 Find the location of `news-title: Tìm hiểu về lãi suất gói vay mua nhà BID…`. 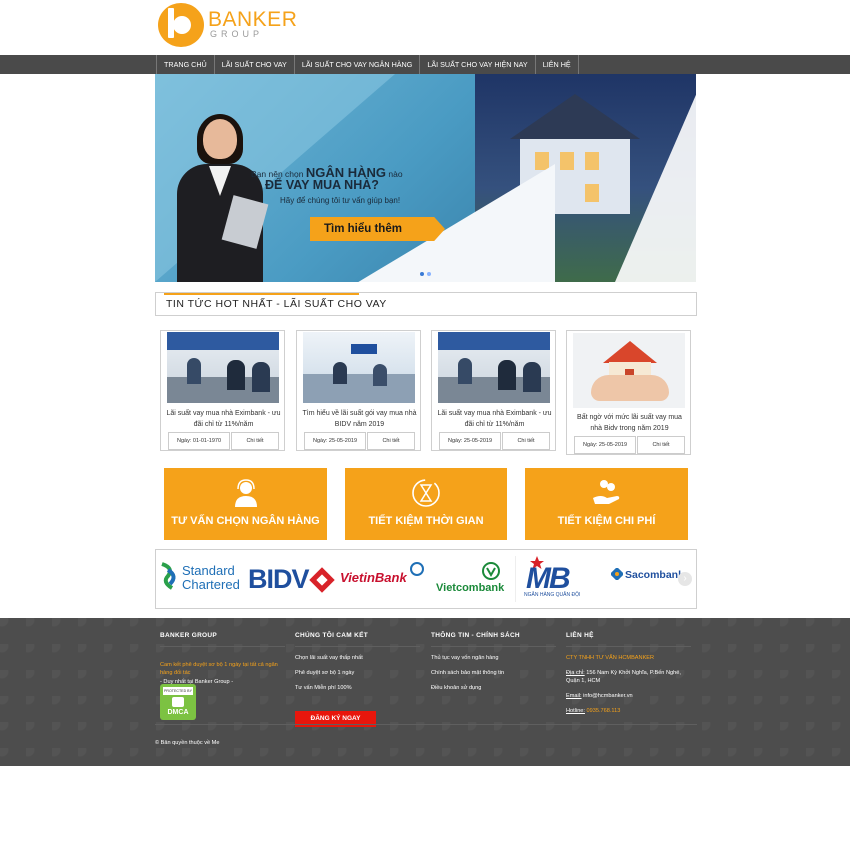

news-title: Tìm hiểu về lãi suất gói vay mua nhà BID… is located at coordinates (359, 419).